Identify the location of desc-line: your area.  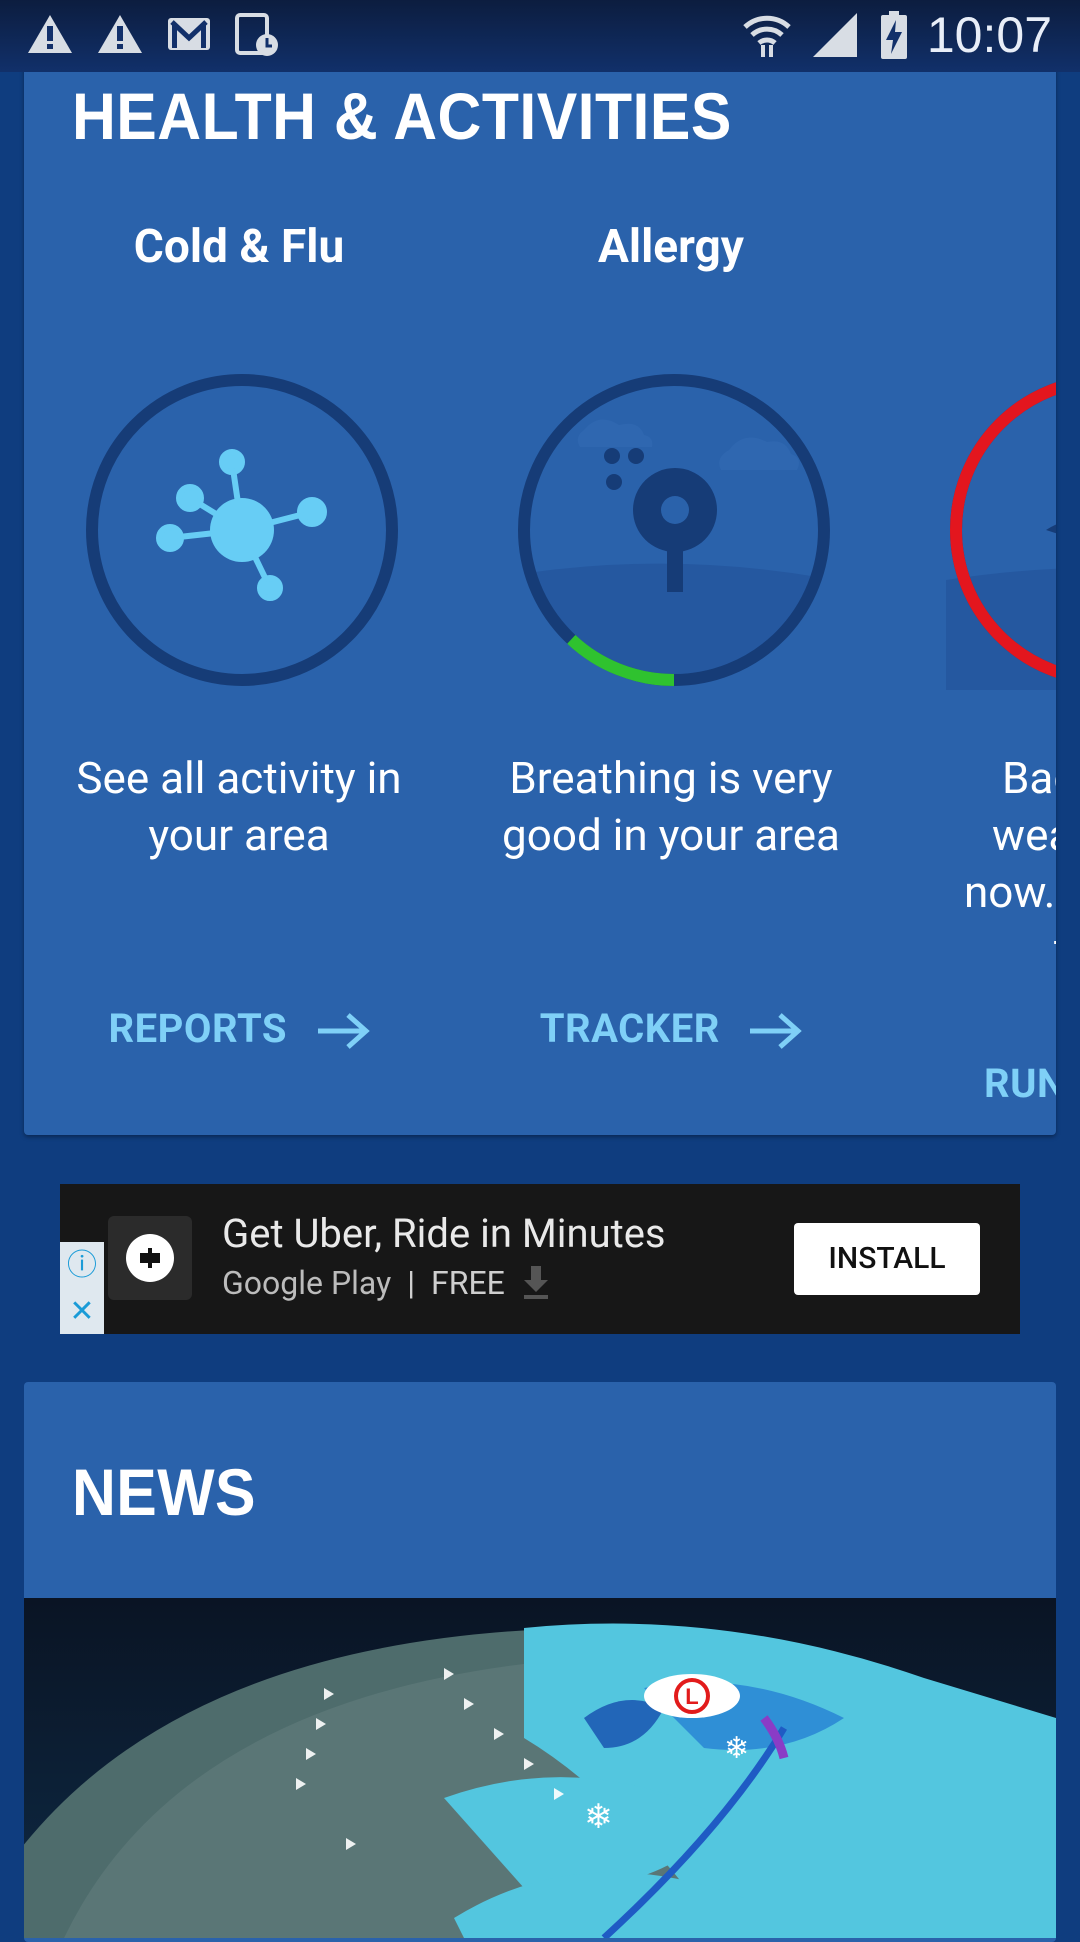
(239, 835).